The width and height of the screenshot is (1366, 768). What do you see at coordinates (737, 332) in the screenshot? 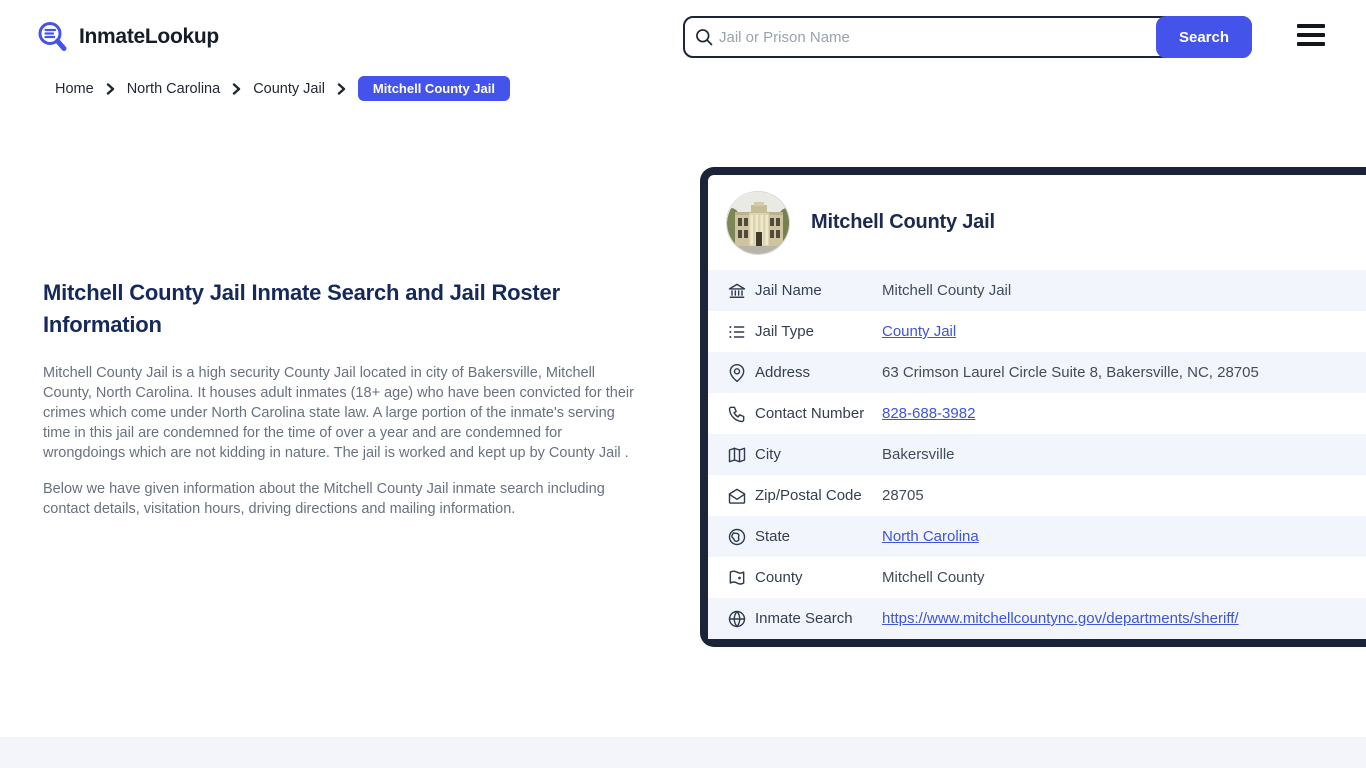
I see `list-icon` at bounding box center [737, 332].